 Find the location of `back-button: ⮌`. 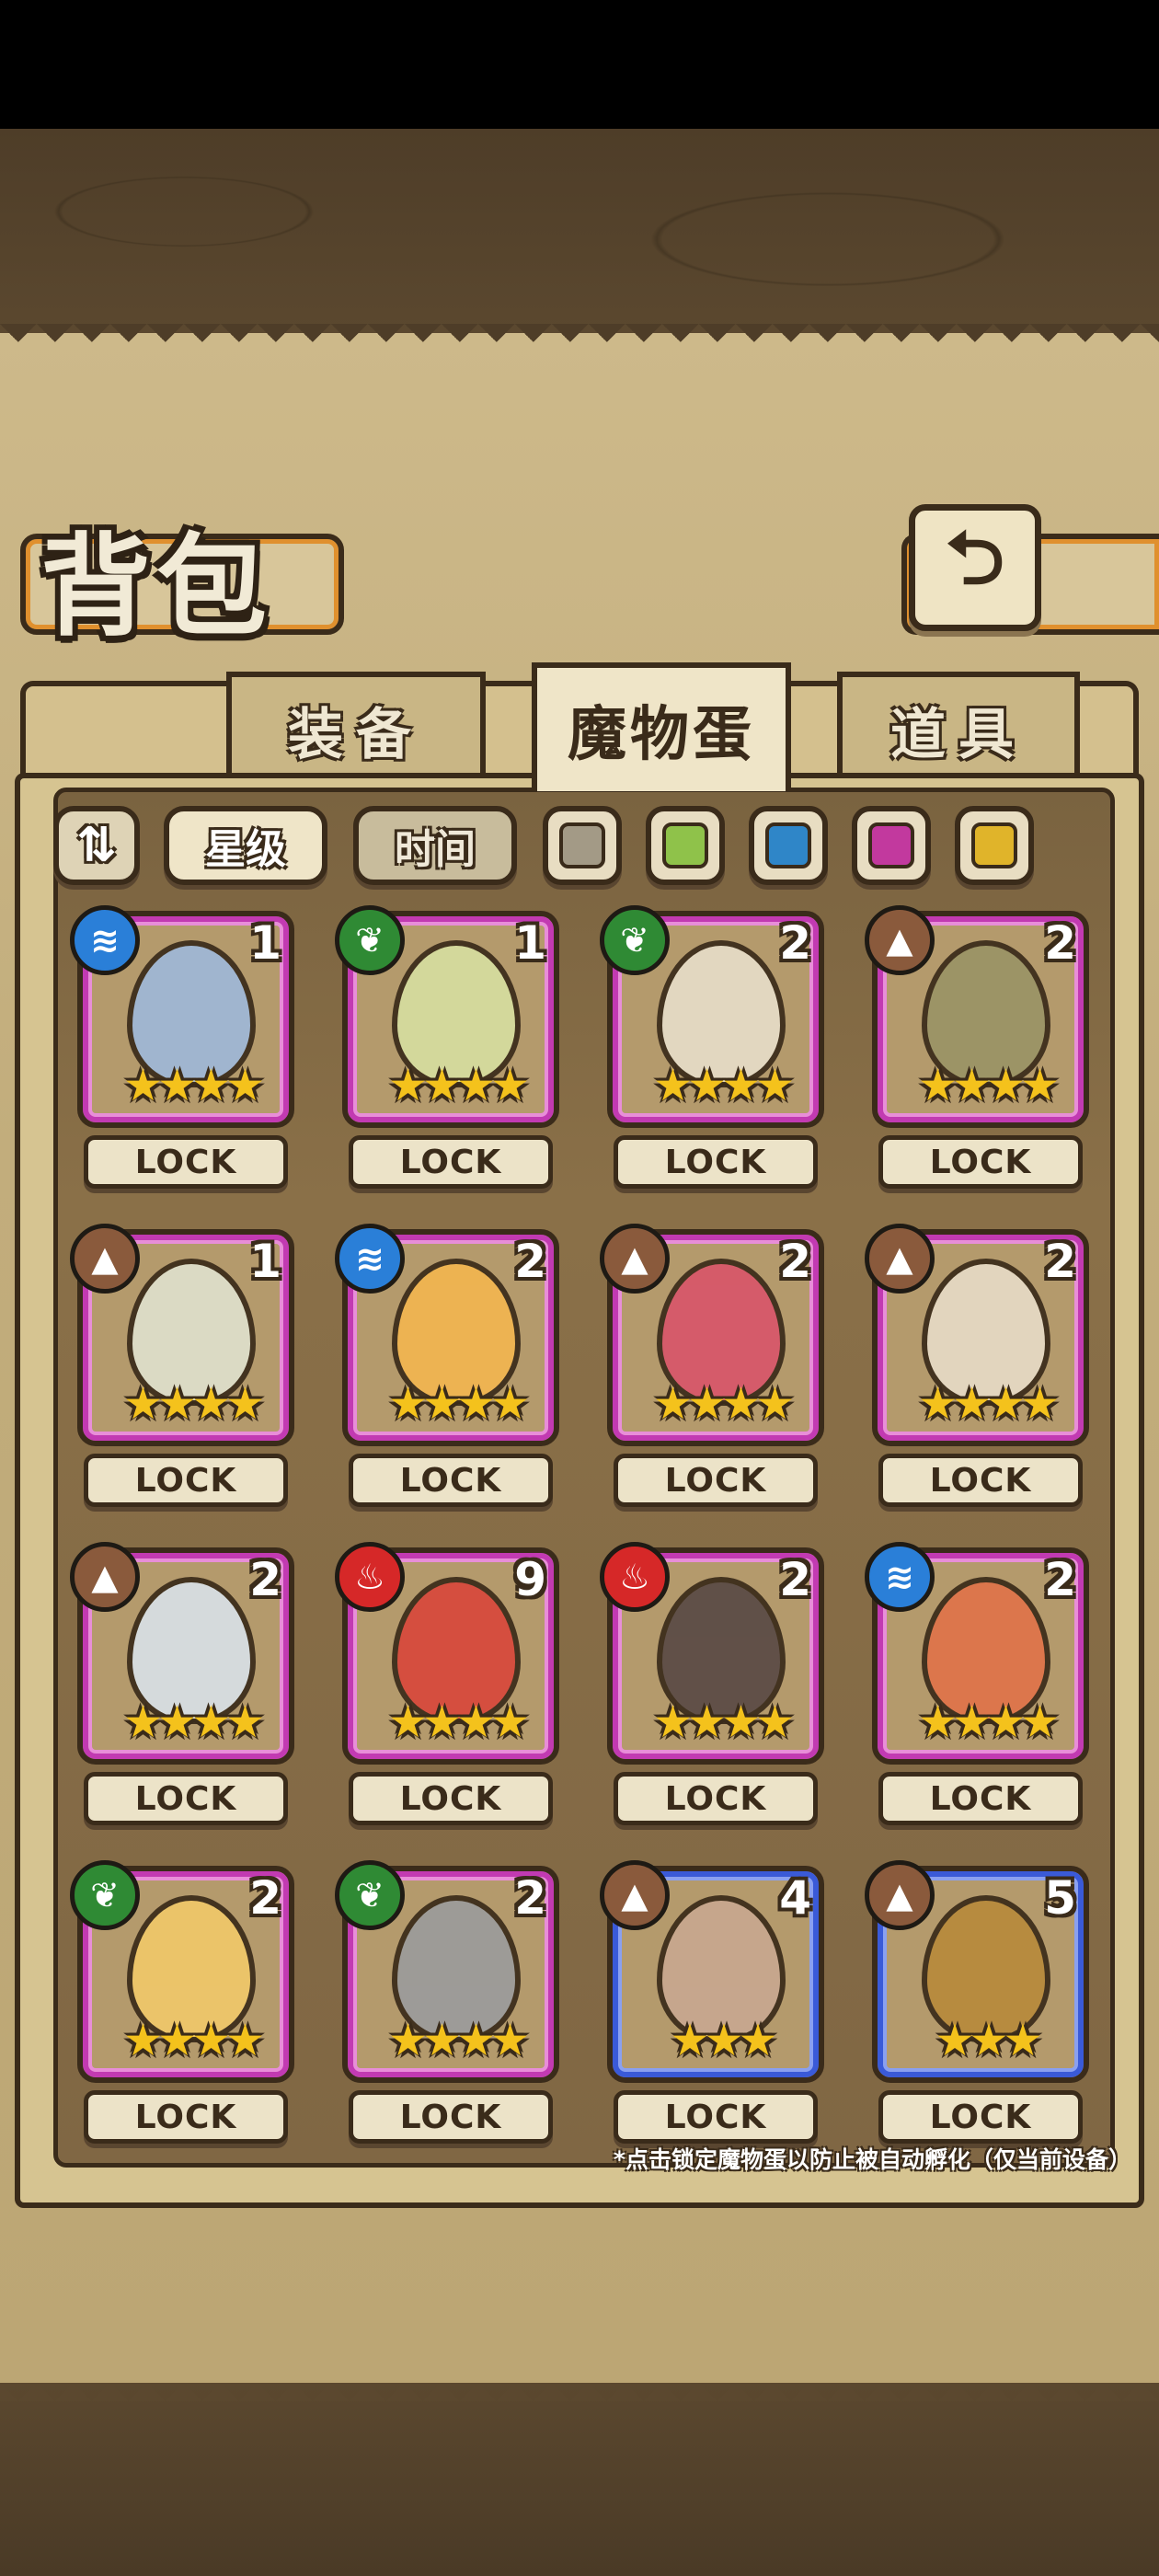

back-button: ⮌ is located at coordinates (975, 567).